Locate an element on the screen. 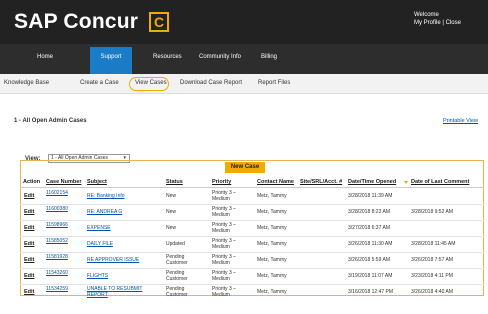 This screenshot has width=488, height=314. subnav-knowledge-base: Knowledge Base is located at coordinates (26, 83).